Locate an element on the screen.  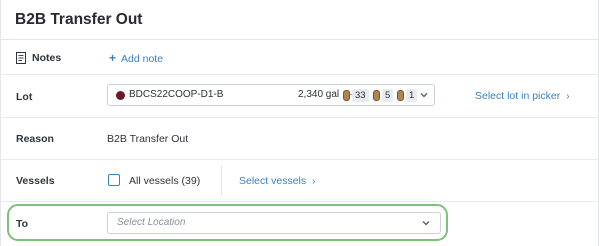
location-select: Select Location is located at coordinates (274, 223).